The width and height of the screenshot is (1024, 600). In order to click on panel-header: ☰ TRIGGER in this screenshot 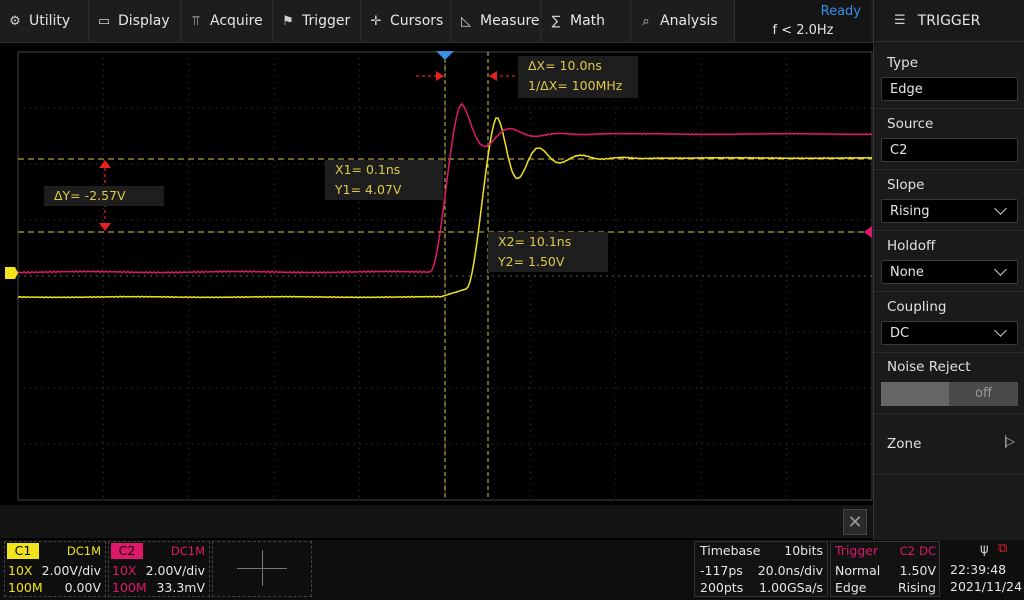, I will do `click(949, 21)`.